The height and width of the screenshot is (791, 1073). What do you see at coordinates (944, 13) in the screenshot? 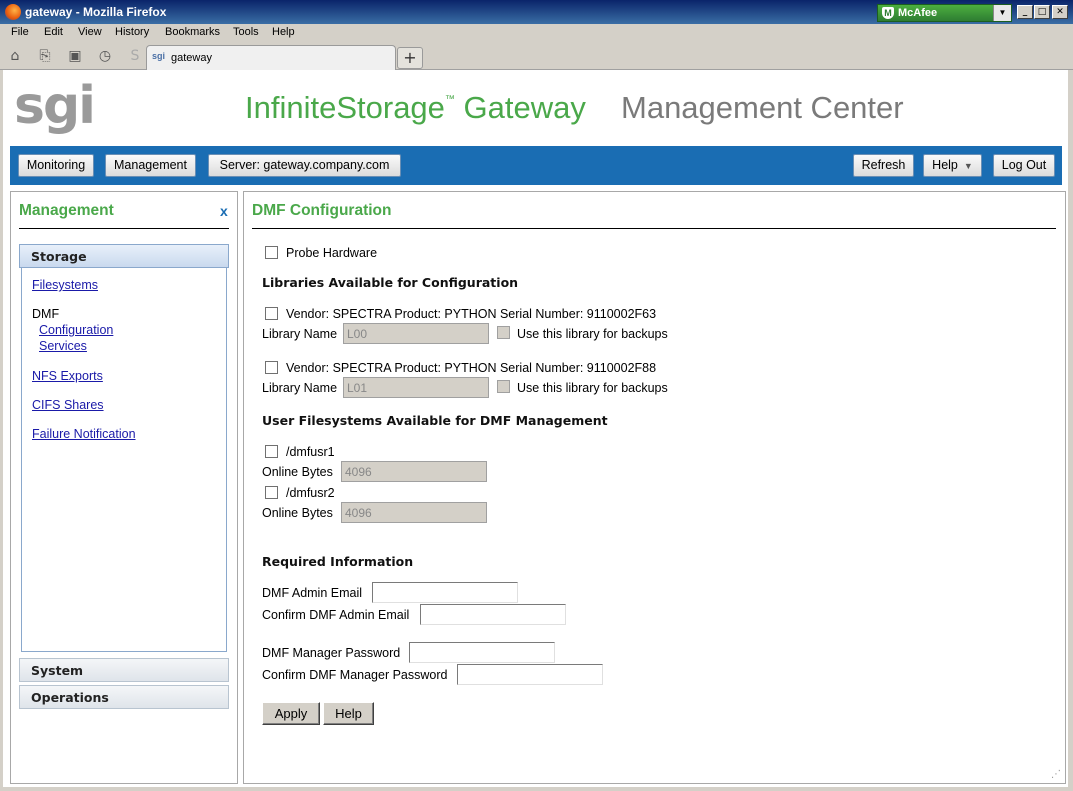
I see `mcafee-widget: M McAfee ▼` at bounding box center [944, 13].